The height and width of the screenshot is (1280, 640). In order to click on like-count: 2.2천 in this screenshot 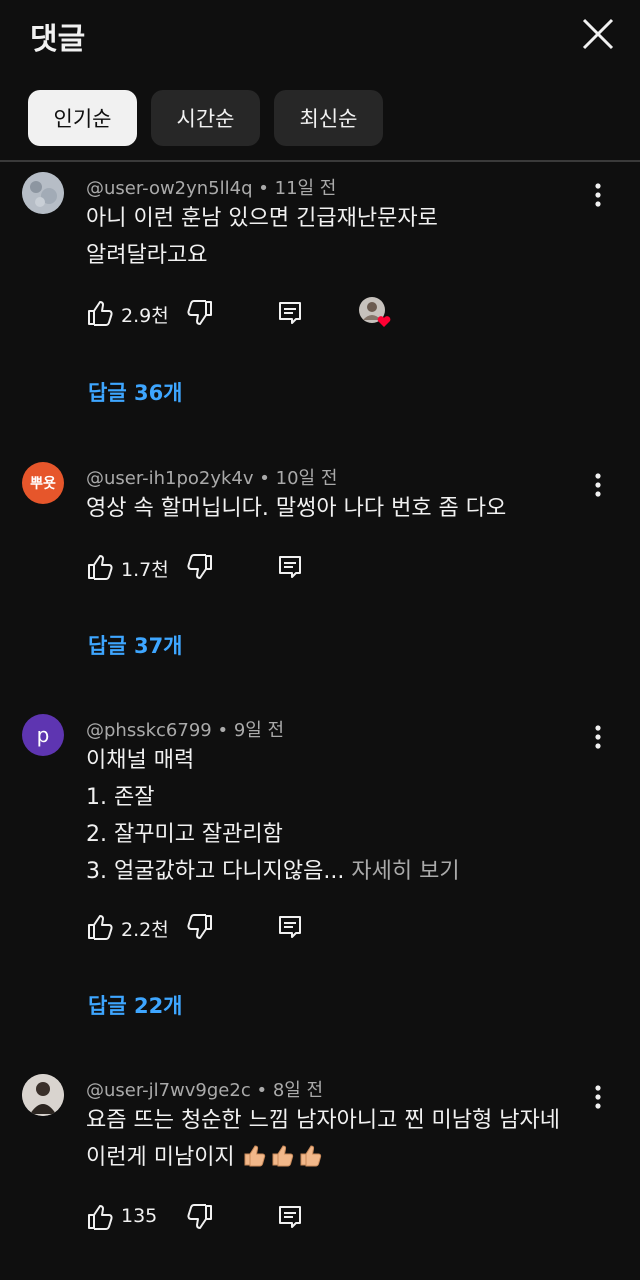, I will do `click(145, 930)`.